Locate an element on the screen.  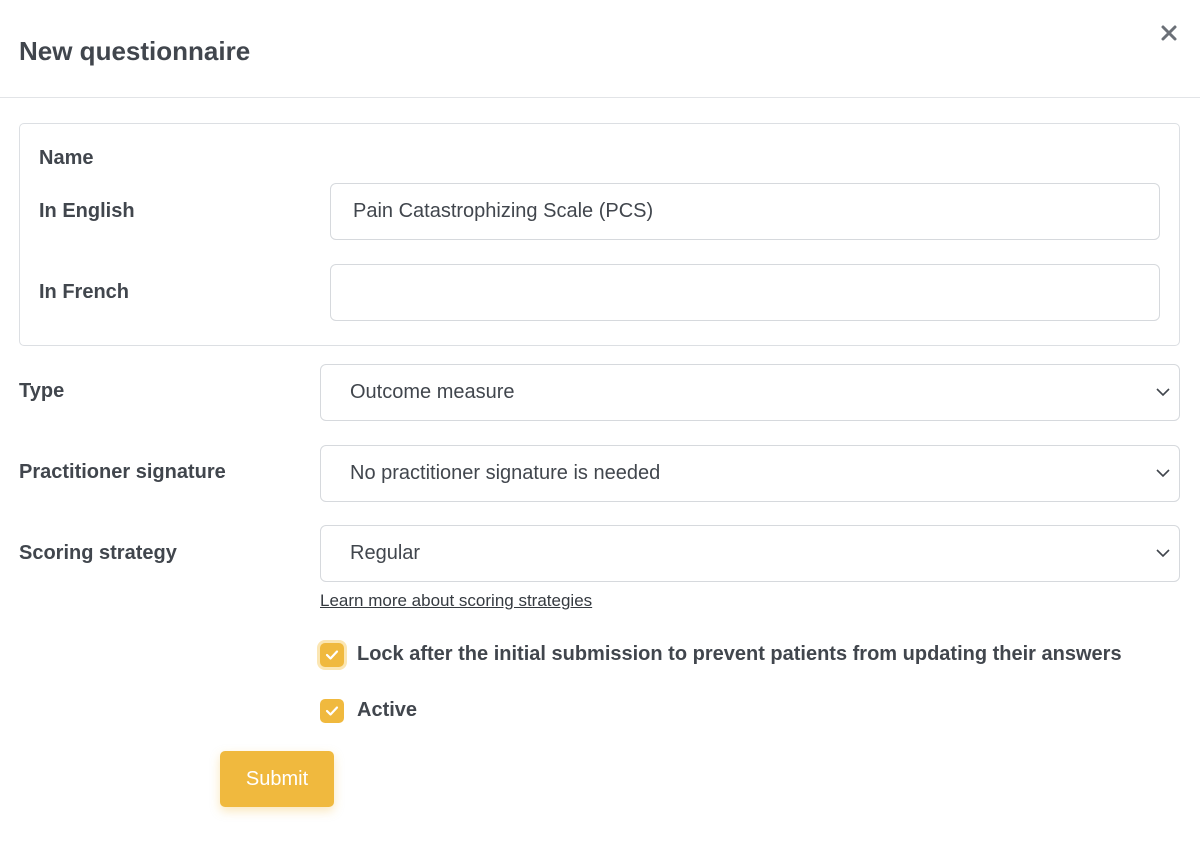
french-name-label: In French is located at coordinates (84, 292).